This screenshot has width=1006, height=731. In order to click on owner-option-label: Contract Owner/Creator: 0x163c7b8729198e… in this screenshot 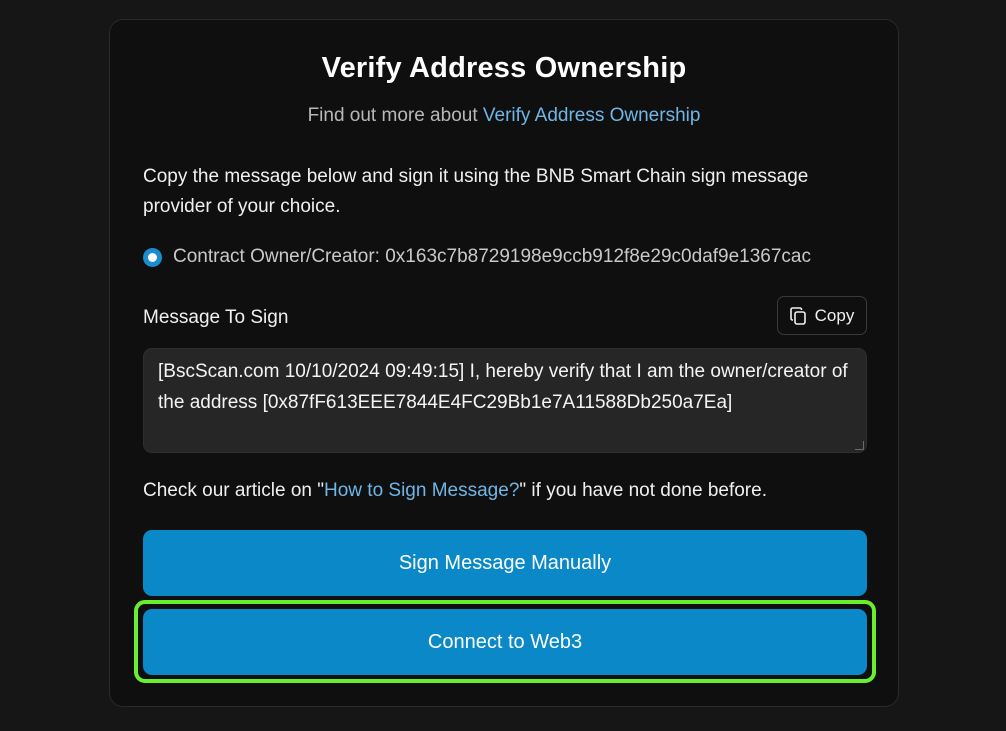, I will do `click(492, 256)`.